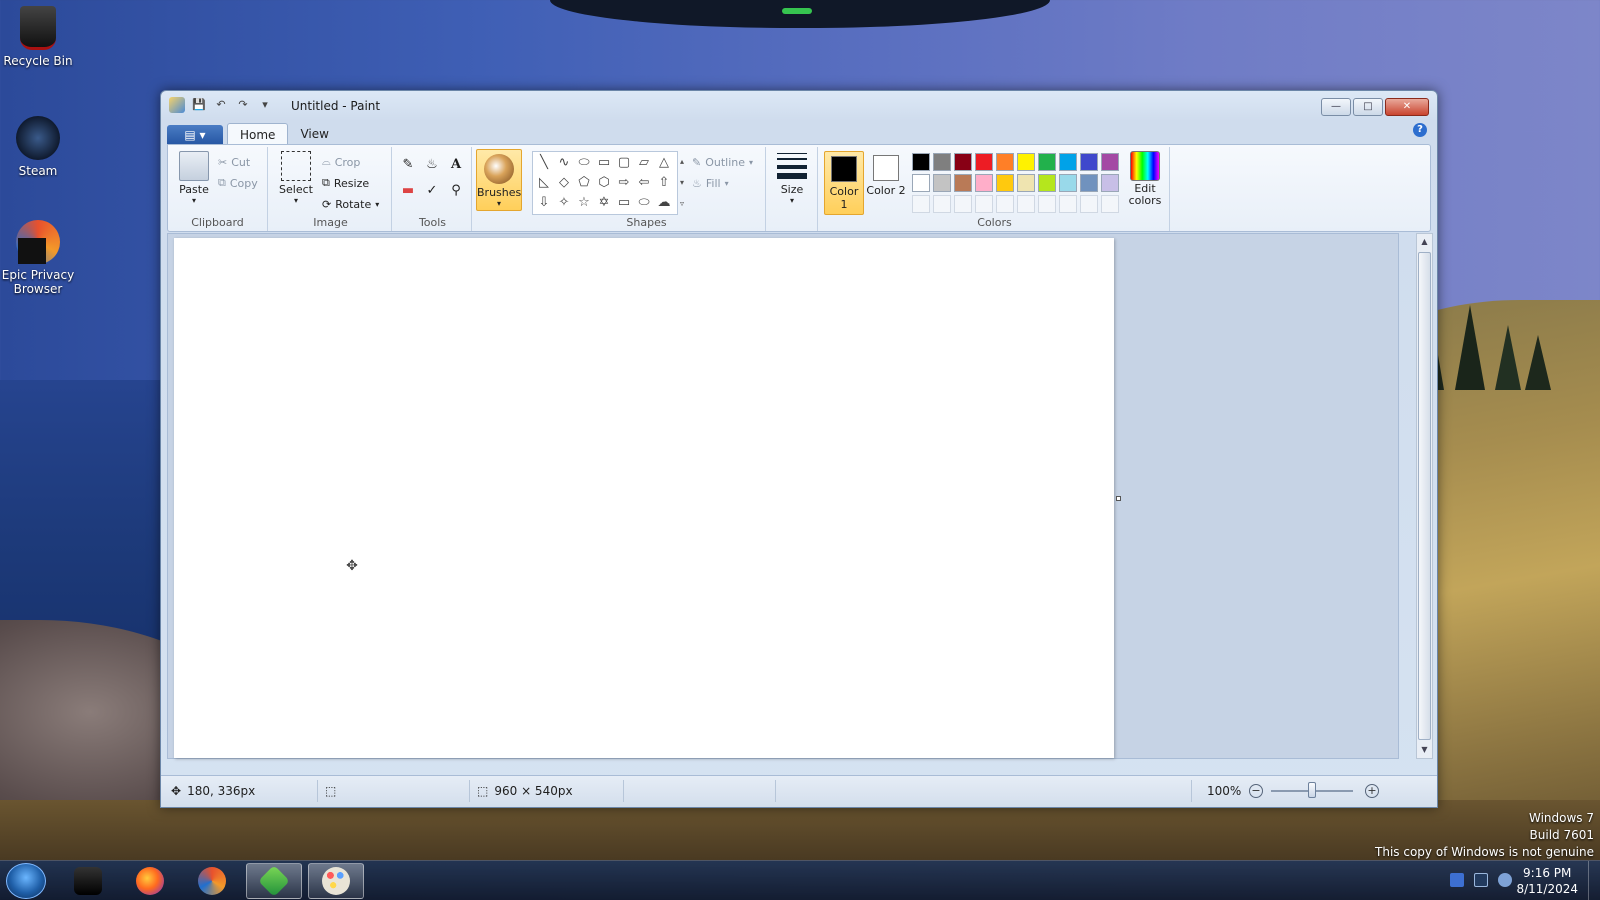 This screenshot has height=900, width=1600. What do you see at coordinates (408, 165) in the screenshot?
I see `pencil-icon: ✎` at bounding box center [408, 165].